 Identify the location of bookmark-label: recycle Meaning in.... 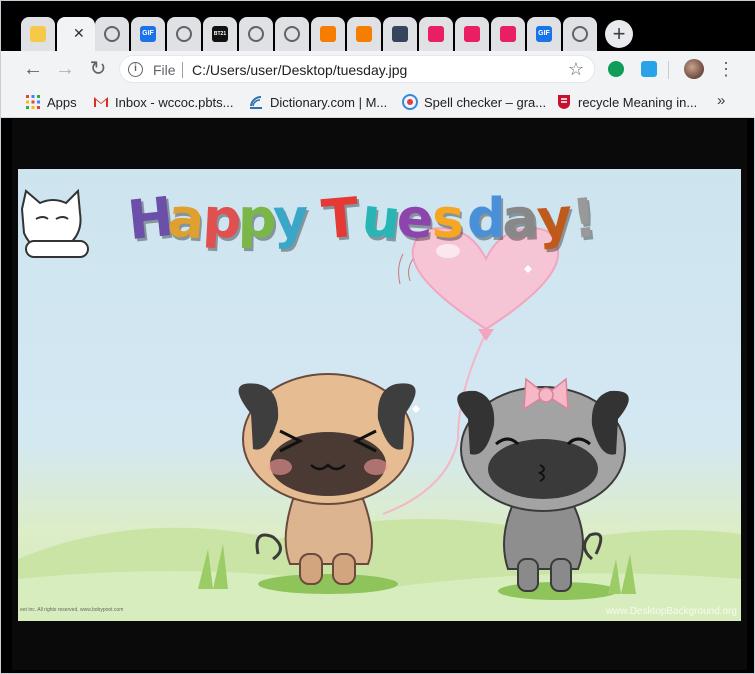
(638, 102).